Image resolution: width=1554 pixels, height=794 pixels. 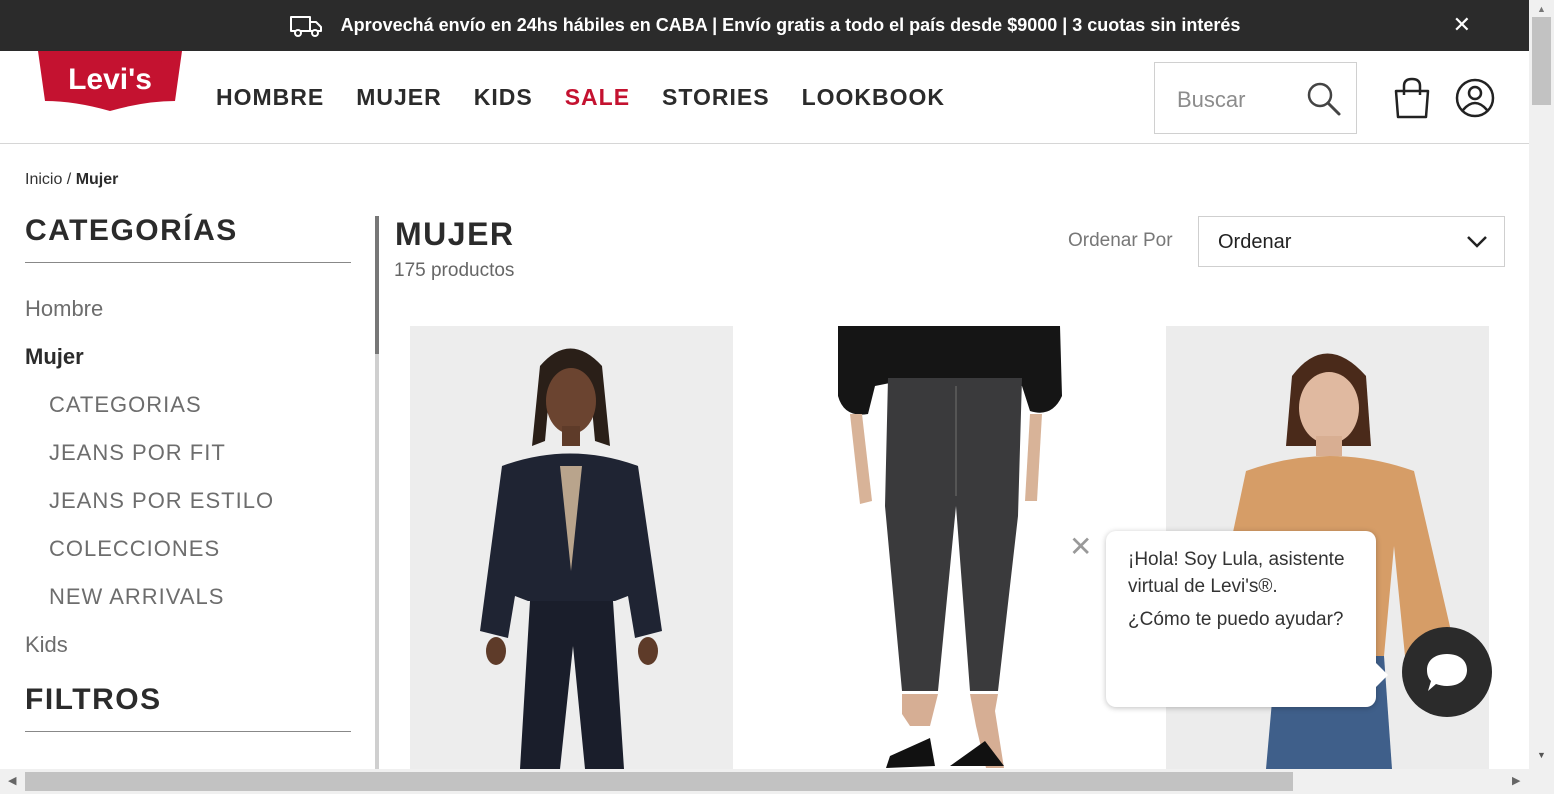 I want to click on scrollbar-corner, so click(x=1541, y=781).